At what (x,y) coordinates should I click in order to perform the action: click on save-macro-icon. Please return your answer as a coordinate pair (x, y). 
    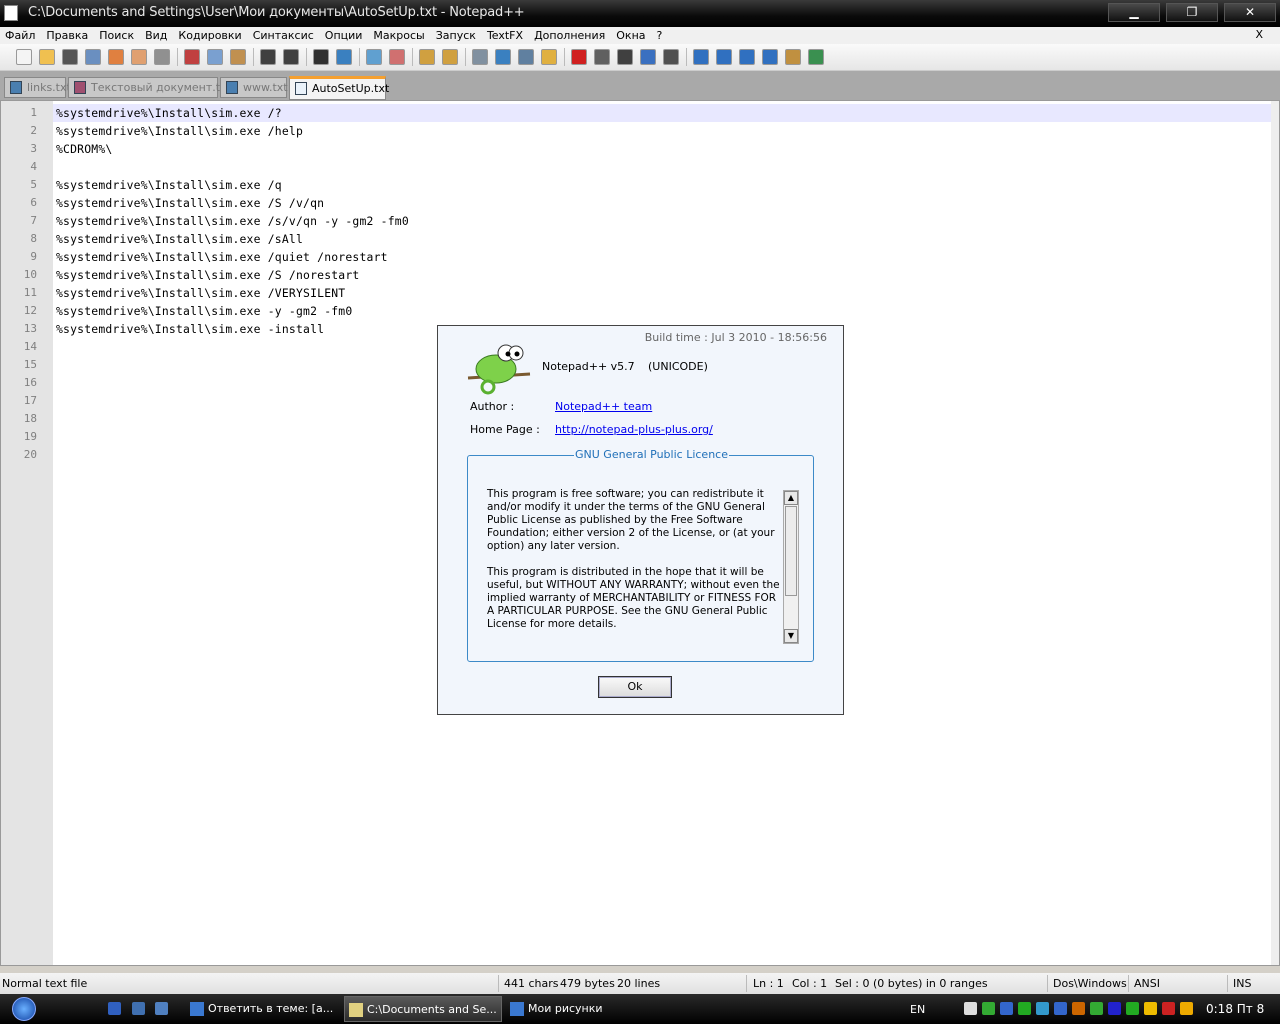
    Looking at the image, I should click on (671, 57).